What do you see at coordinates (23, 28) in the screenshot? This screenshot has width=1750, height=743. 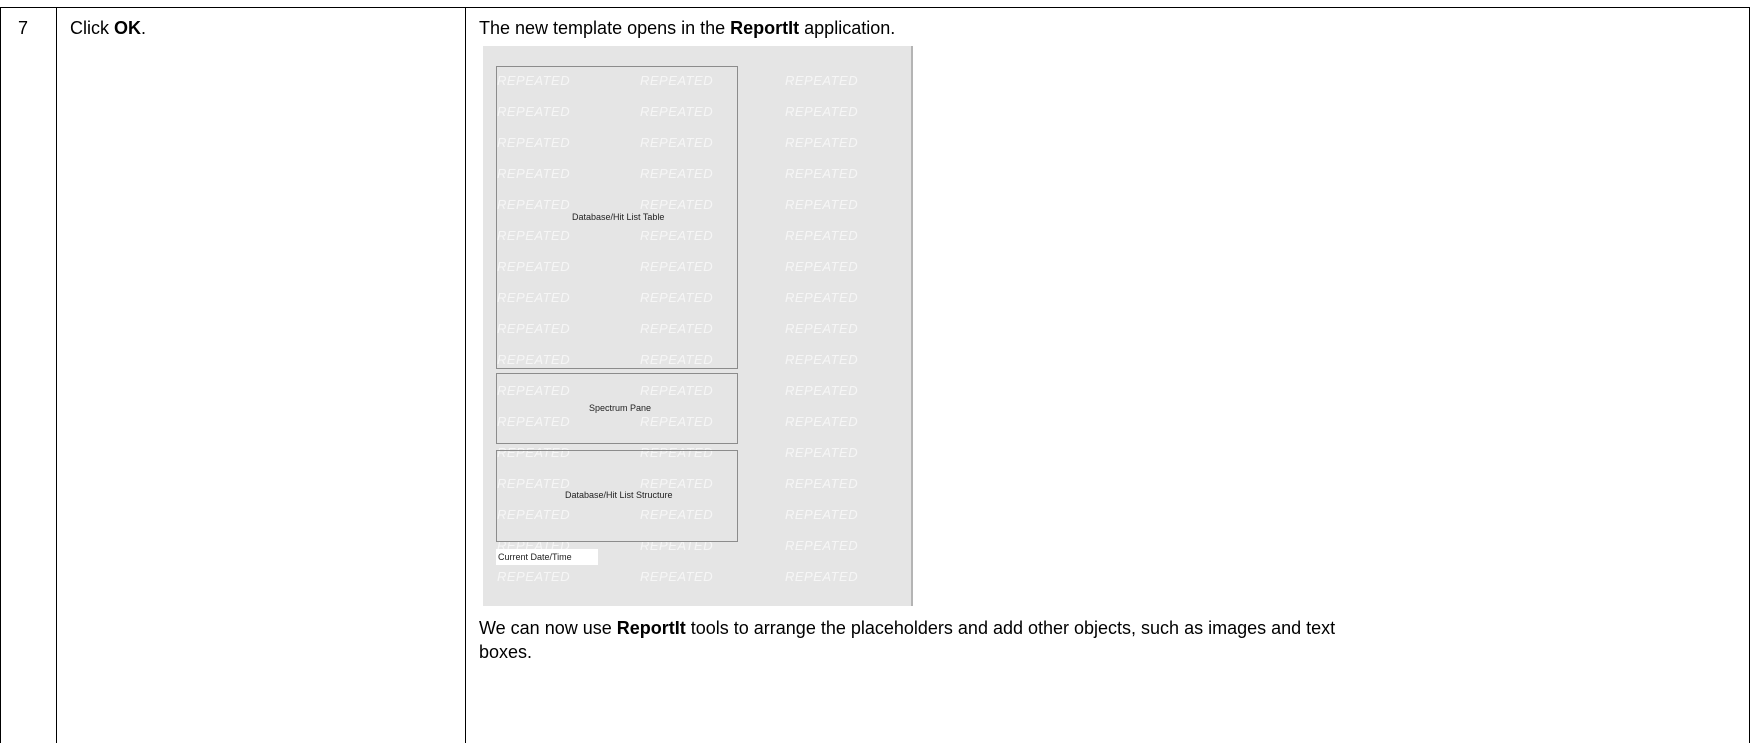 I see `step-number: 7` at bounding box center [23, 28].